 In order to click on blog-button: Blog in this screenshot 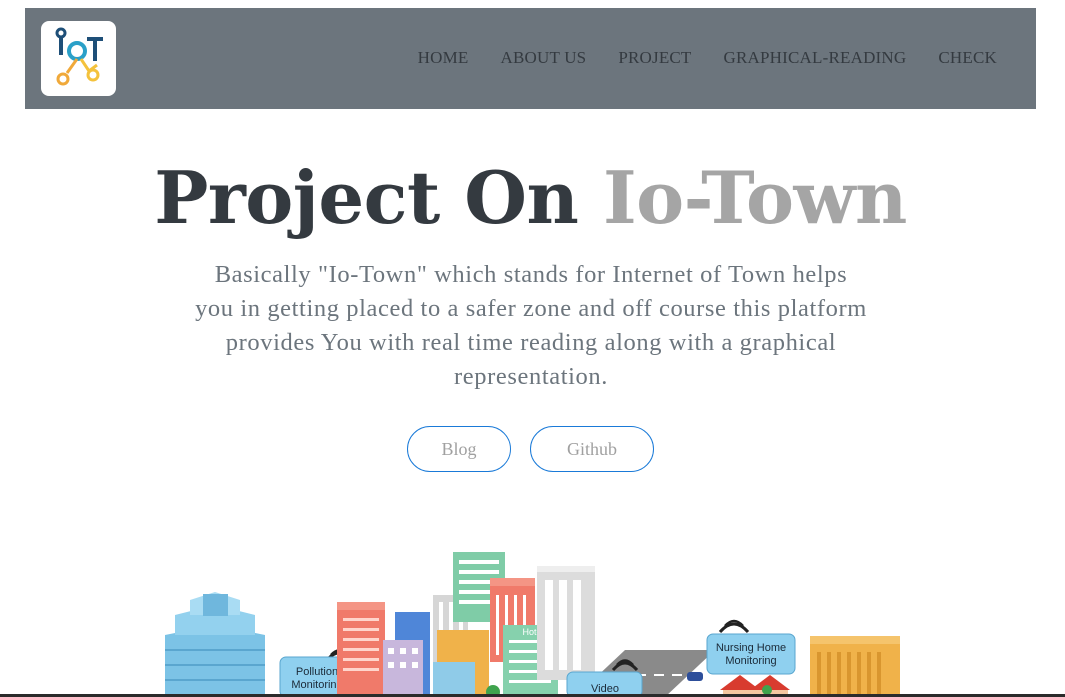, I will do `click(459, 449)`.